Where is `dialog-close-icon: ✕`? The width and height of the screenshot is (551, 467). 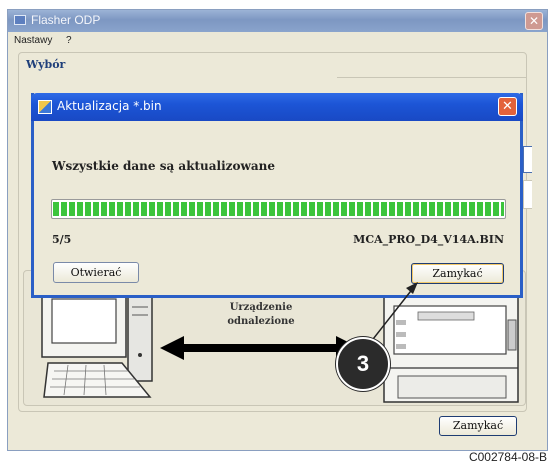 dialog-close-icon: ✕ is located at coordinates (507, 106).